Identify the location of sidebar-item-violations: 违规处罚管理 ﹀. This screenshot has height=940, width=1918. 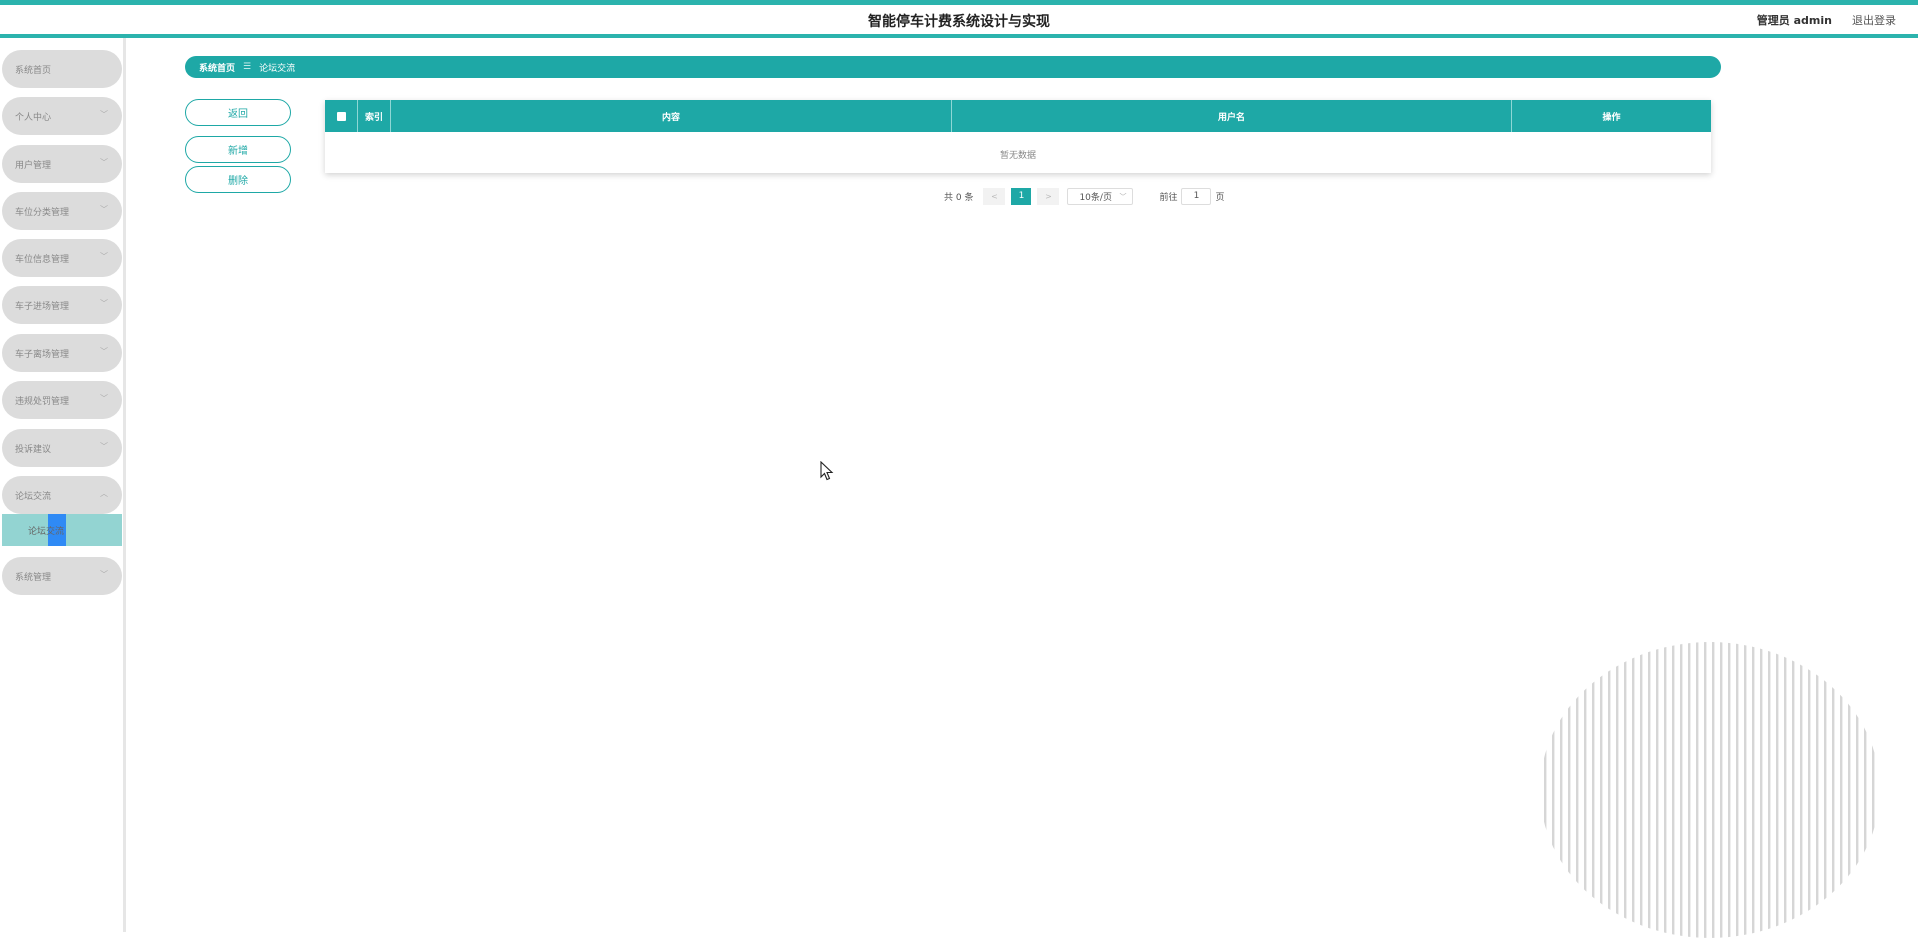
(62, 400).